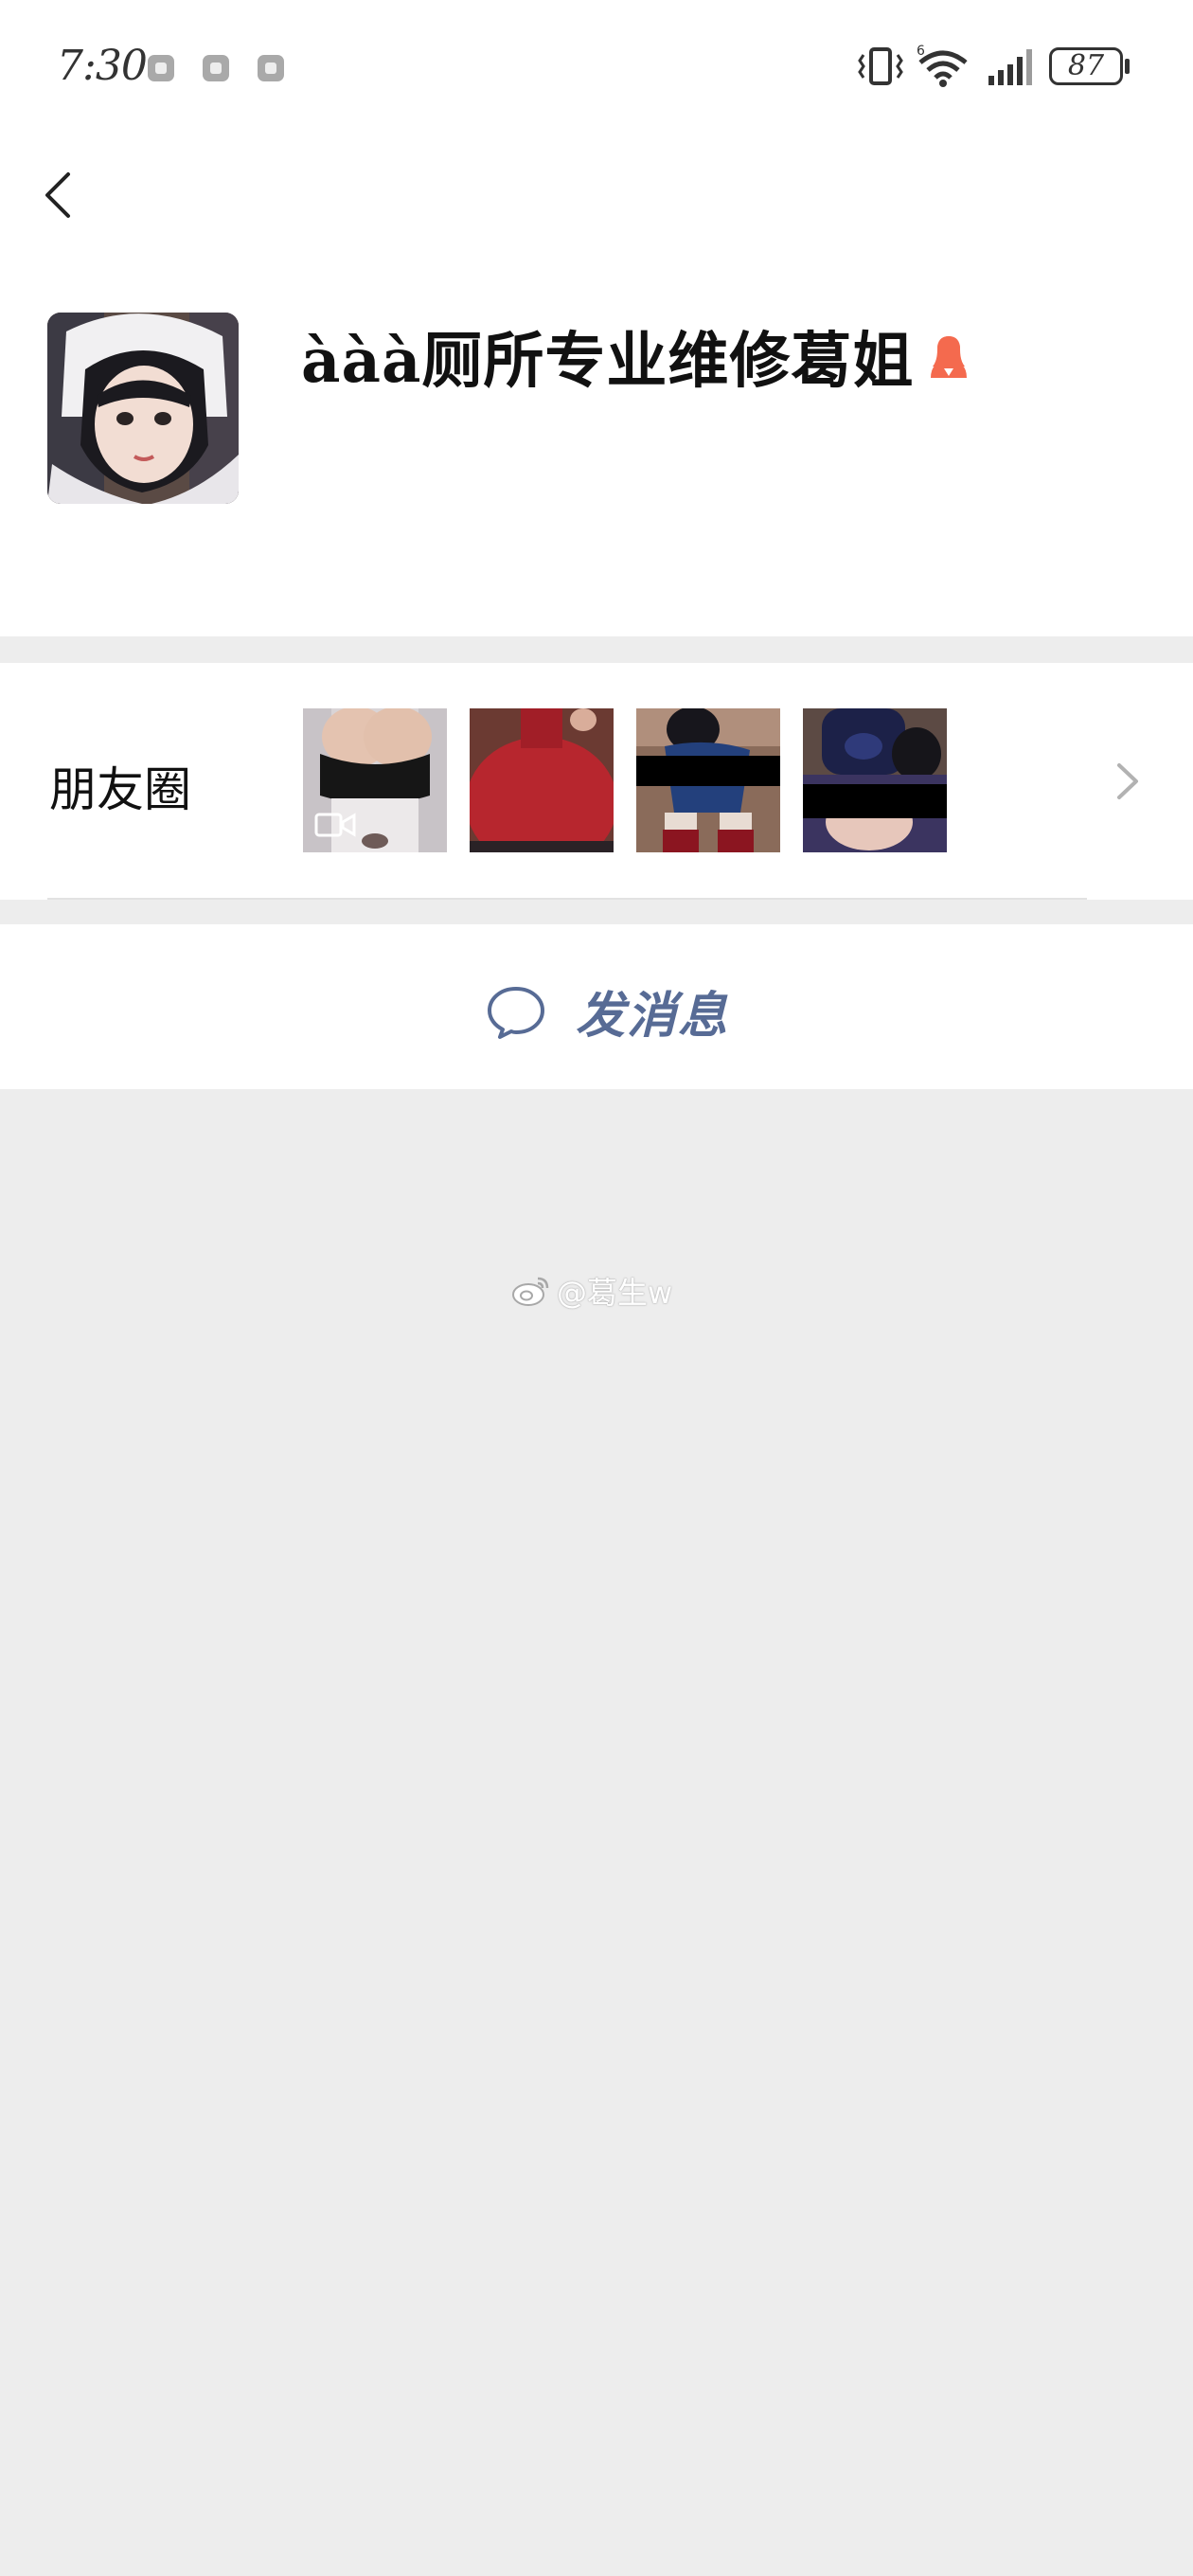  I want to click on video-camera-icon, so click(335, 825).